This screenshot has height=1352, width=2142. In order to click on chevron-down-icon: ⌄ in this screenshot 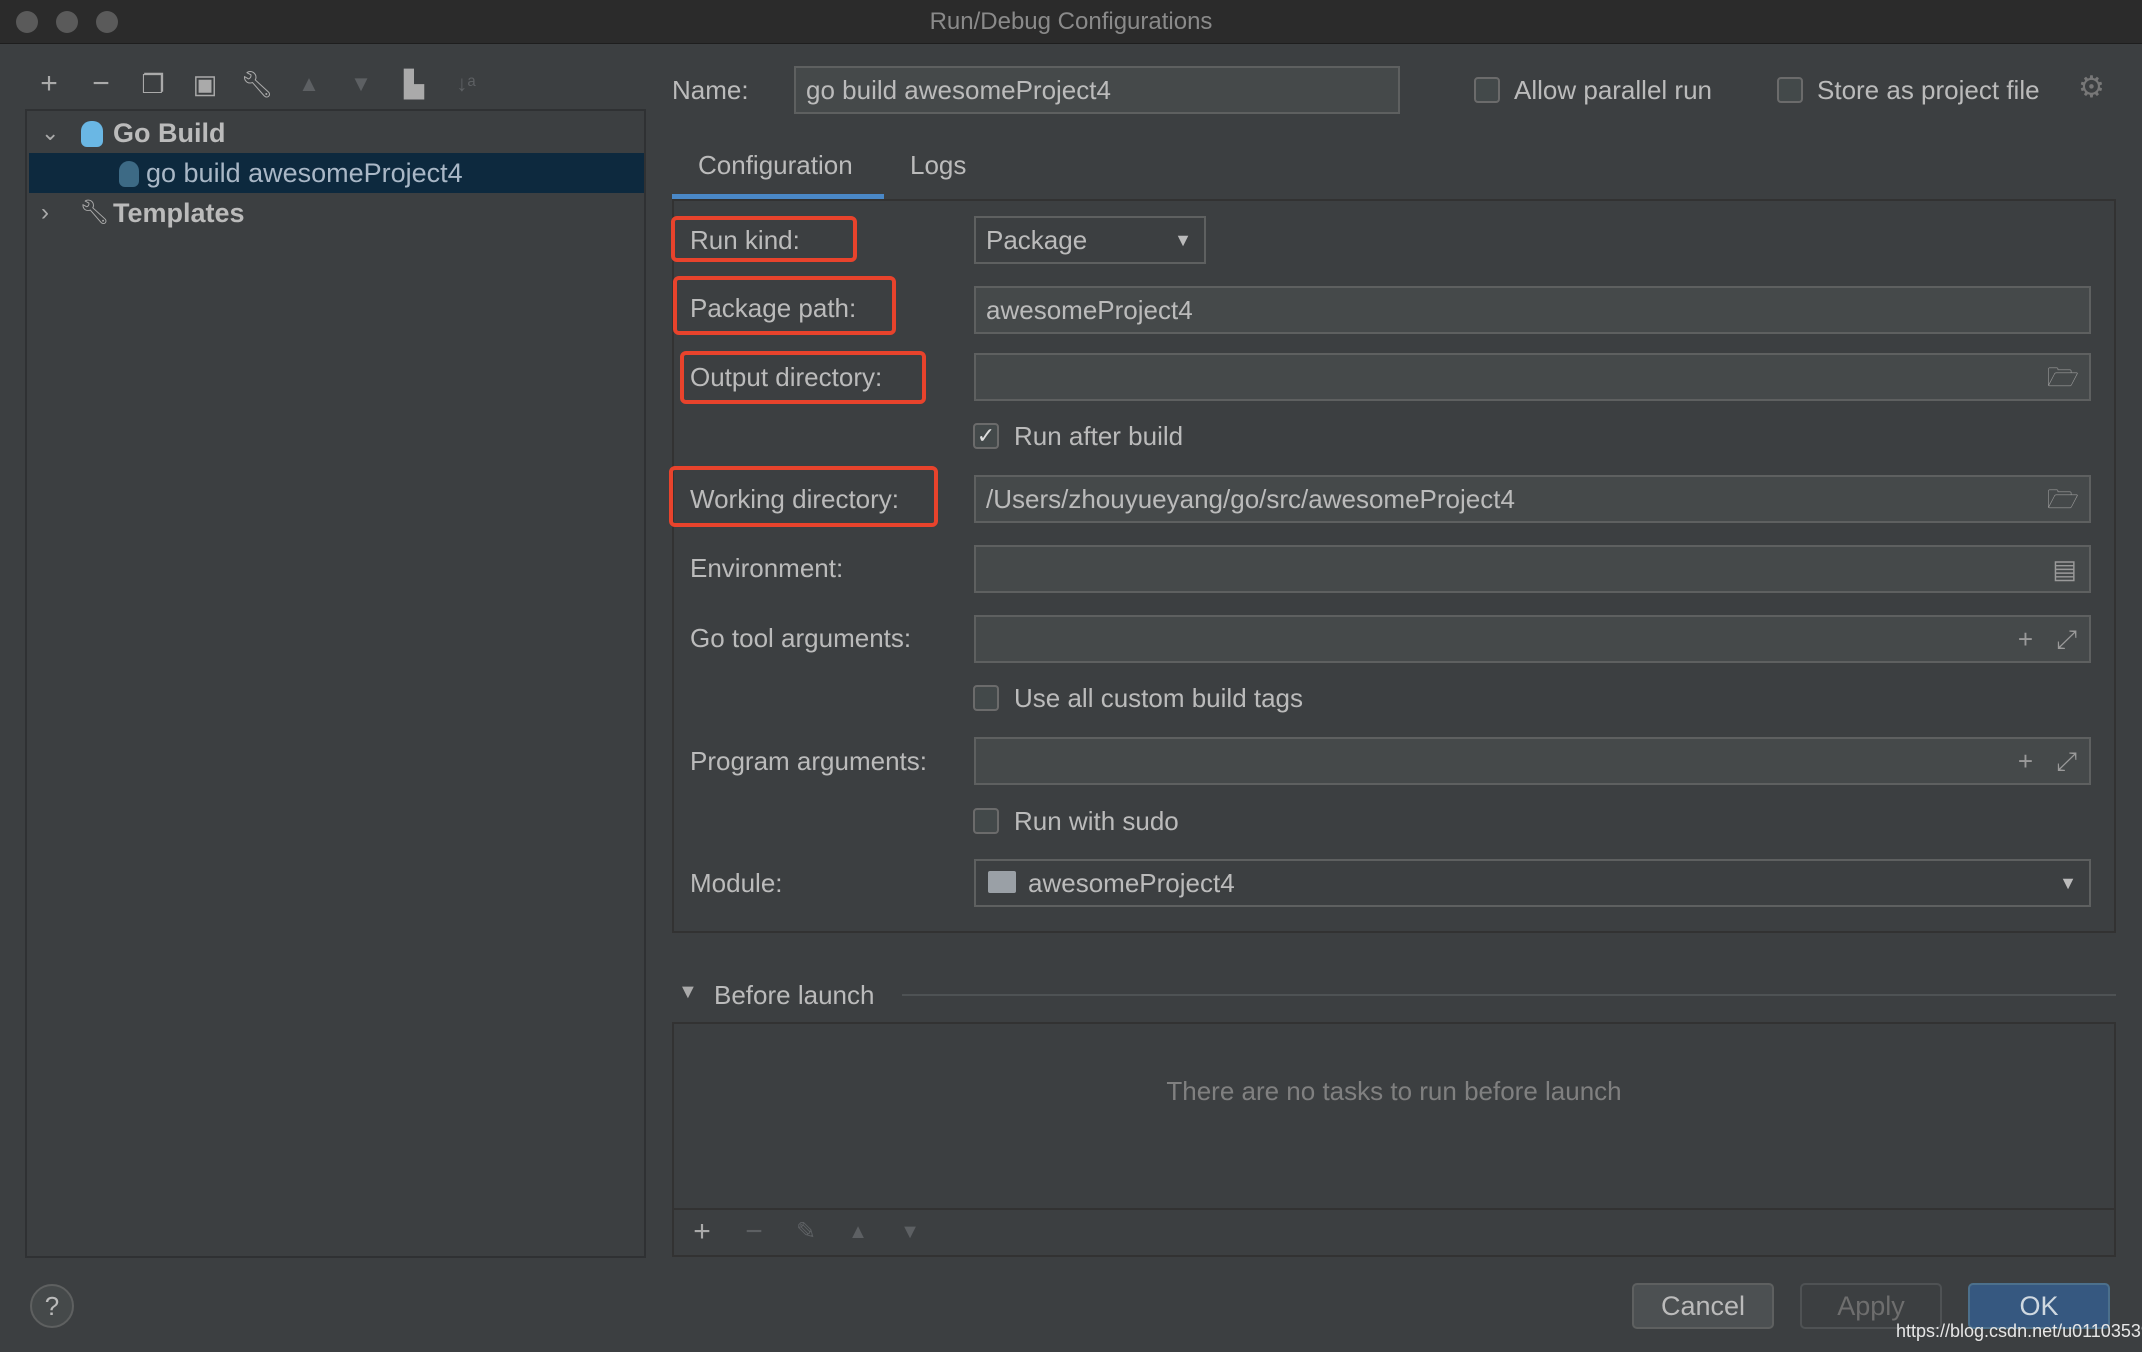, I will do `click(50, 133)`.